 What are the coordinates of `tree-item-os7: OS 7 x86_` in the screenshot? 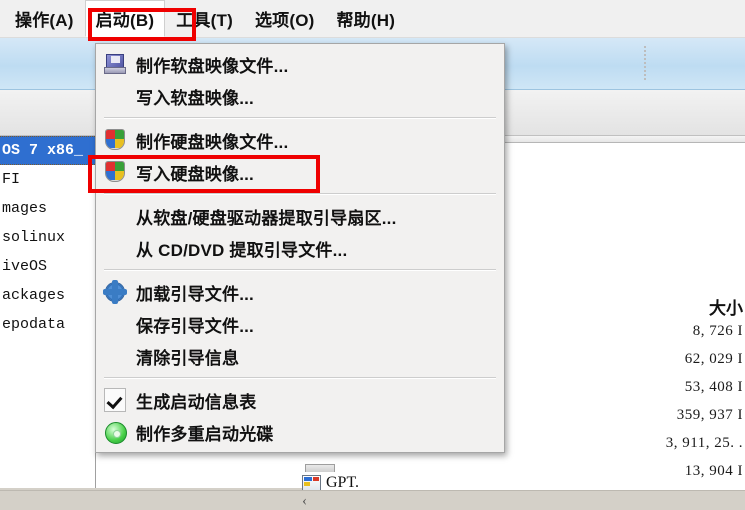 It's located at (47, 150).